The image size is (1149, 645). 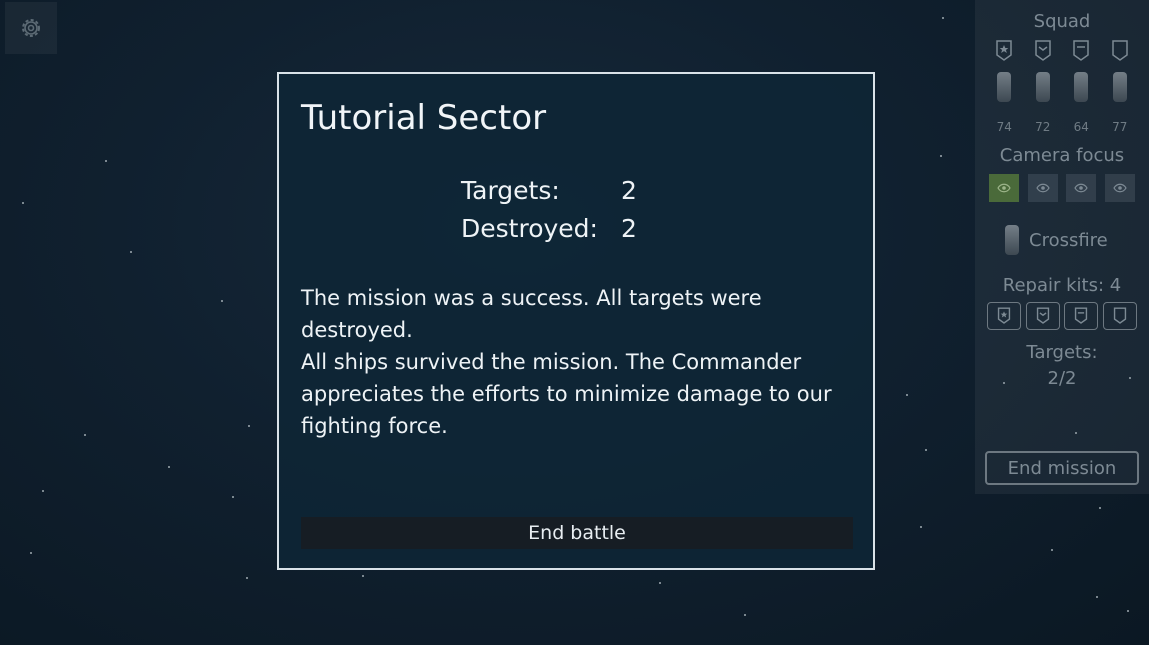 What do you see at coordinates (1081, 127) in the screenshot?
I see `ship-hp-3: 64` at bounding box center [1081, 127].